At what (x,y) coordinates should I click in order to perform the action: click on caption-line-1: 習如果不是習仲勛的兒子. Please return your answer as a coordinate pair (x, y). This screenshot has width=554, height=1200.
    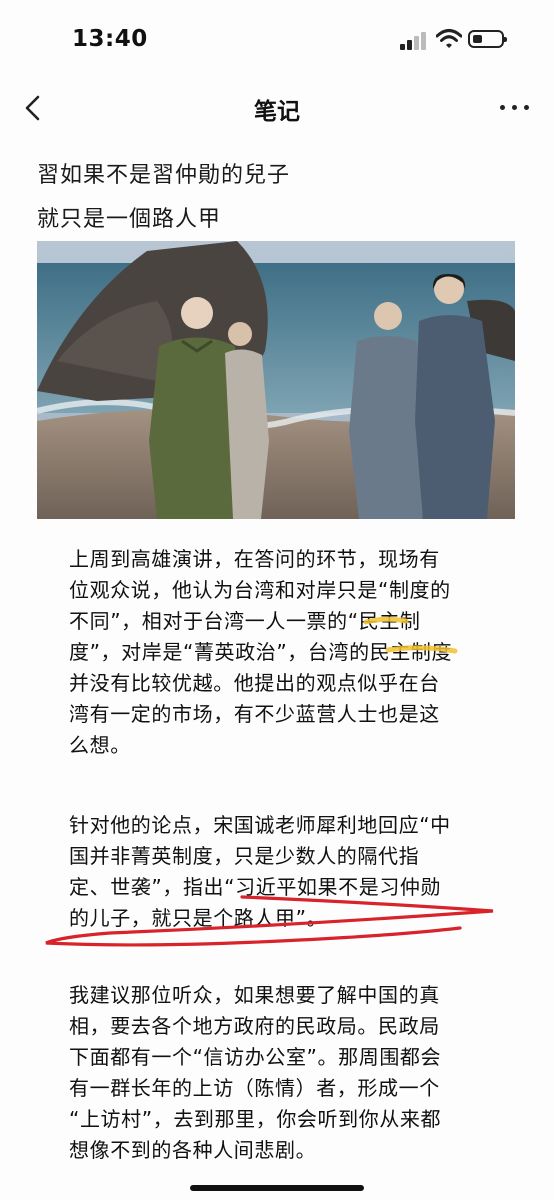
    Looking at the image, I should click on (164, 175).